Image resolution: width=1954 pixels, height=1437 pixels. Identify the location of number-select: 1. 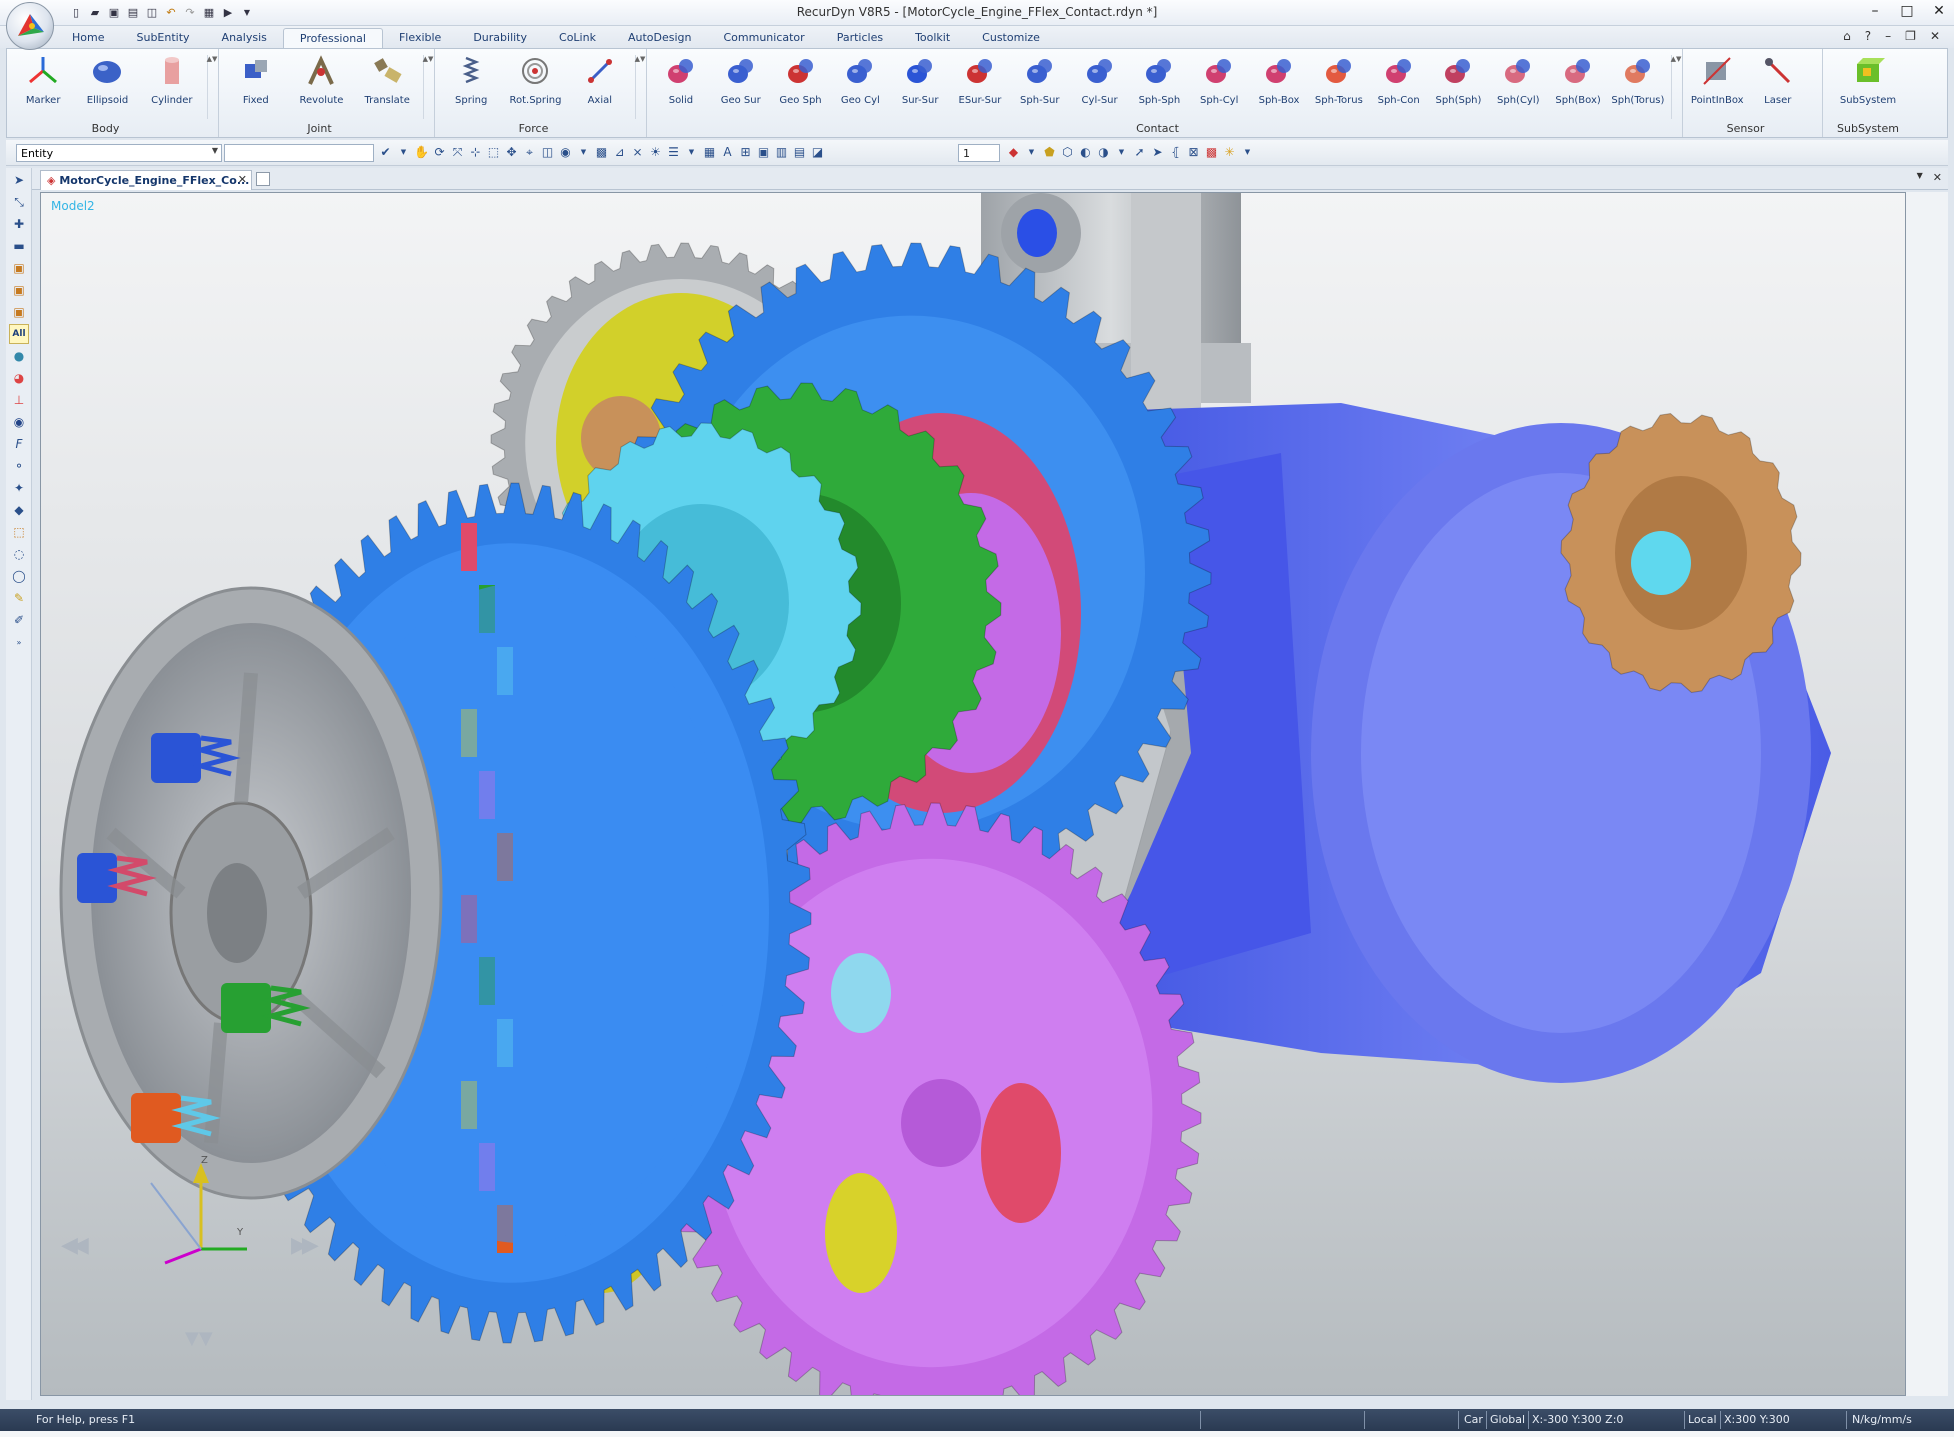
(979, 153).